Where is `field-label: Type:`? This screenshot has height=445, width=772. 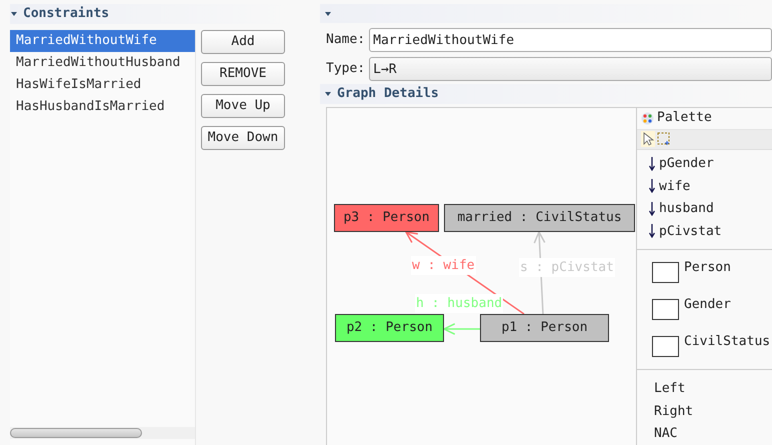 field-label: Type: is located at coordinates (346, 69).